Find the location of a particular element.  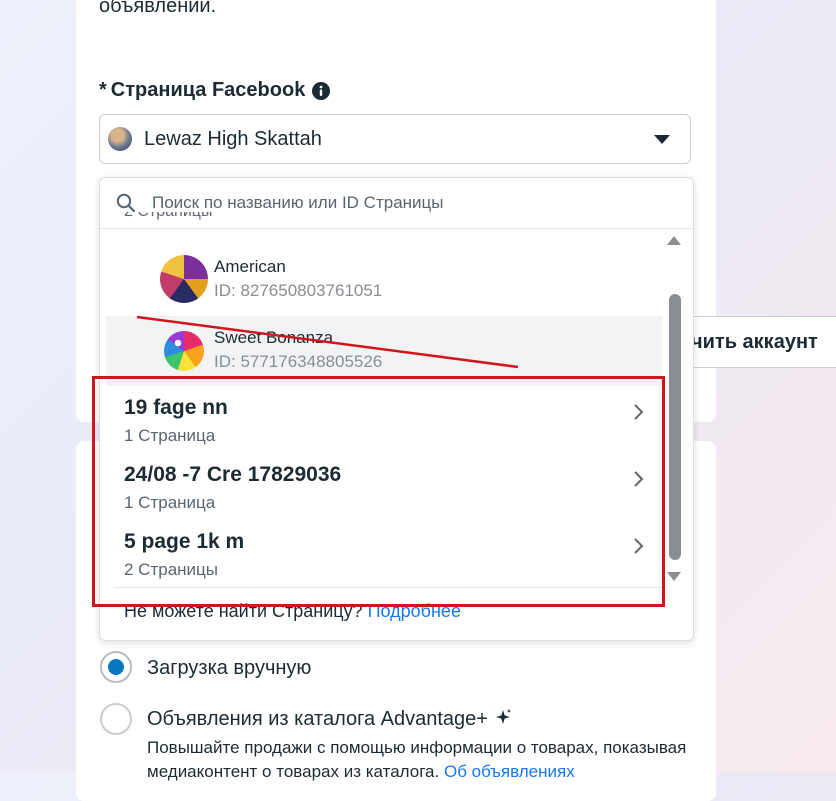

sparkle-icon is located at coordinates (503, 716).